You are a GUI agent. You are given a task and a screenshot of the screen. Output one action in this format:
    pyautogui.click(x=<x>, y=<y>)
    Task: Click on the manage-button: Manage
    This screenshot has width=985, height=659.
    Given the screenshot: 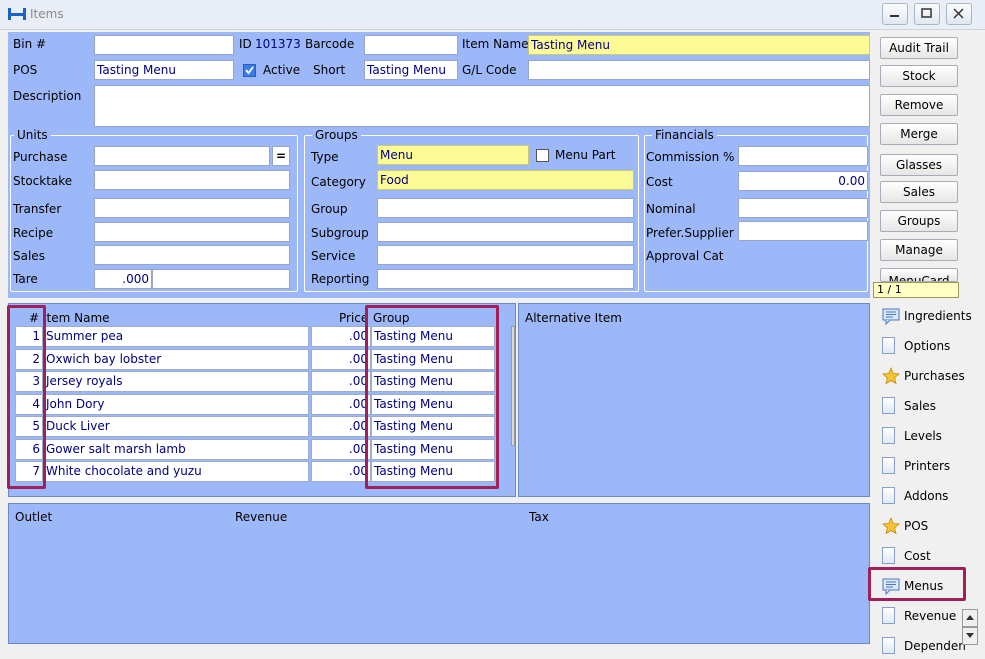 What is the action you would take?
    pyautogui.click(x=919, y=250)
    